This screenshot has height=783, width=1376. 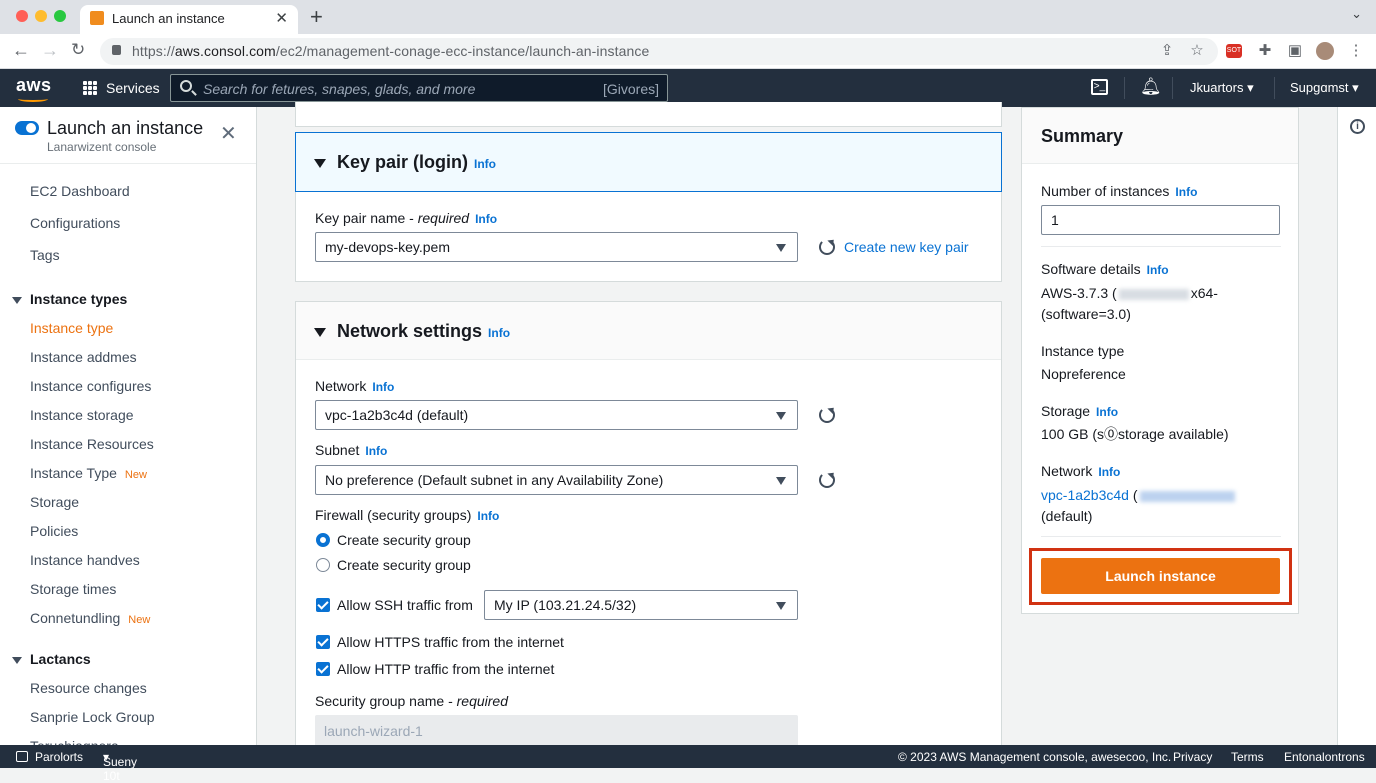 What do you see at coordinates (133, 88) in the screenshot?
I see `services-menu: Services` at bounding box center [133, 88].